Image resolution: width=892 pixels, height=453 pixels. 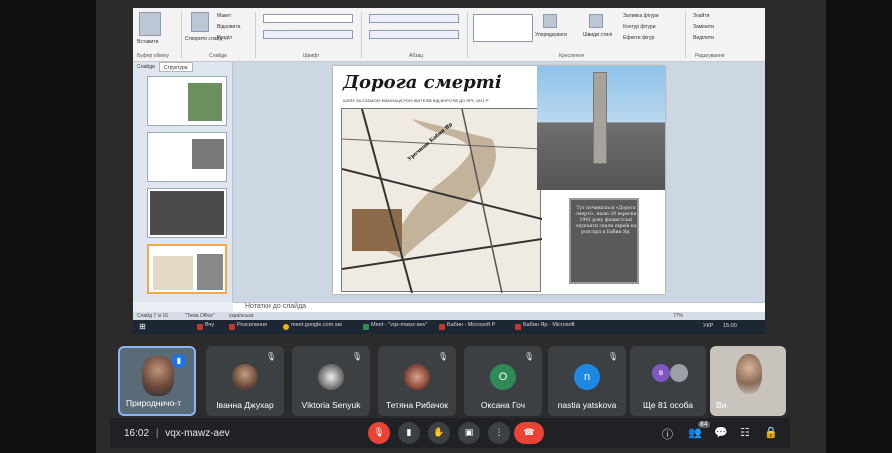 I want to click on participant-name: Viktoria Senyuk, so click(x=331, y=405).